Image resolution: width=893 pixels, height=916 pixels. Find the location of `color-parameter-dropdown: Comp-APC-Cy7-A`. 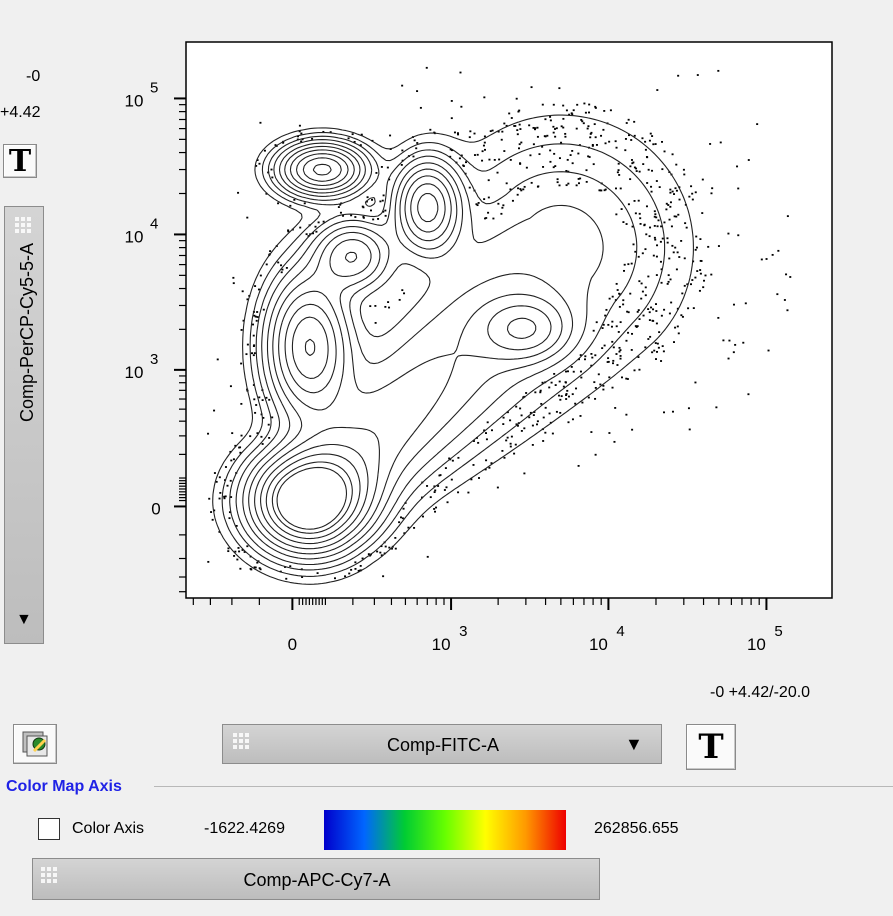

color-parameter-dropdown: Comp-APC-Cy7-A is located at coordinates (316, 879).